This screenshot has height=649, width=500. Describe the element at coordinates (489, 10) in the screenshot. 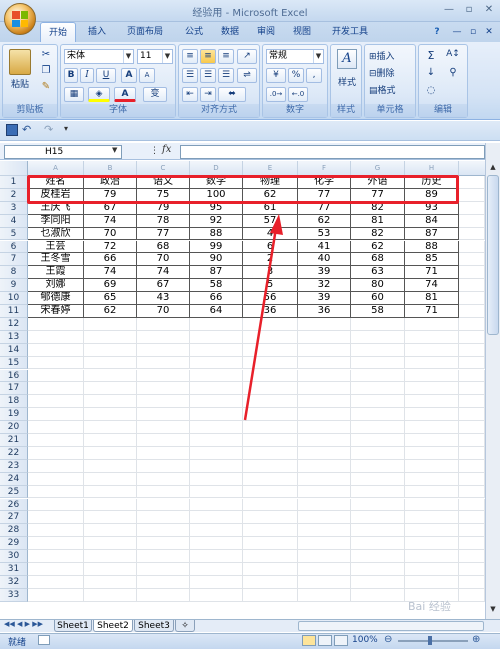

I see `close-button: ✕` at that location.